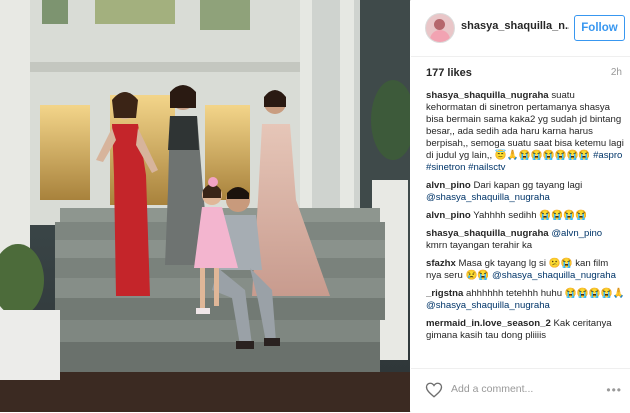 The width and height of the screenshot is (630, 413). I want to click on comment-text: ahhhhhh tetehhh huhu, so click(514, 293).